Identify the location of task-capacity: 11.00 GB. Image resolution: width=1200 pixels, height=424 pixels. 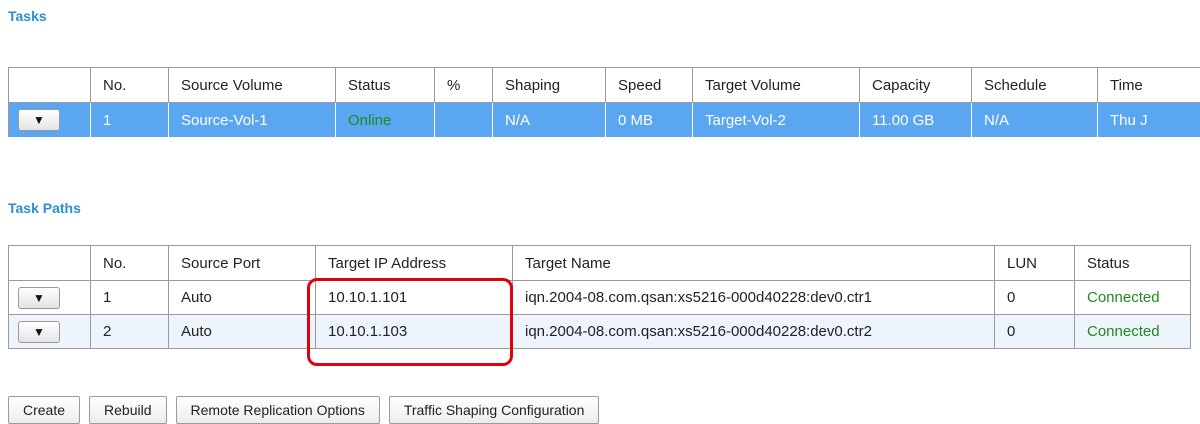
(915, 120).